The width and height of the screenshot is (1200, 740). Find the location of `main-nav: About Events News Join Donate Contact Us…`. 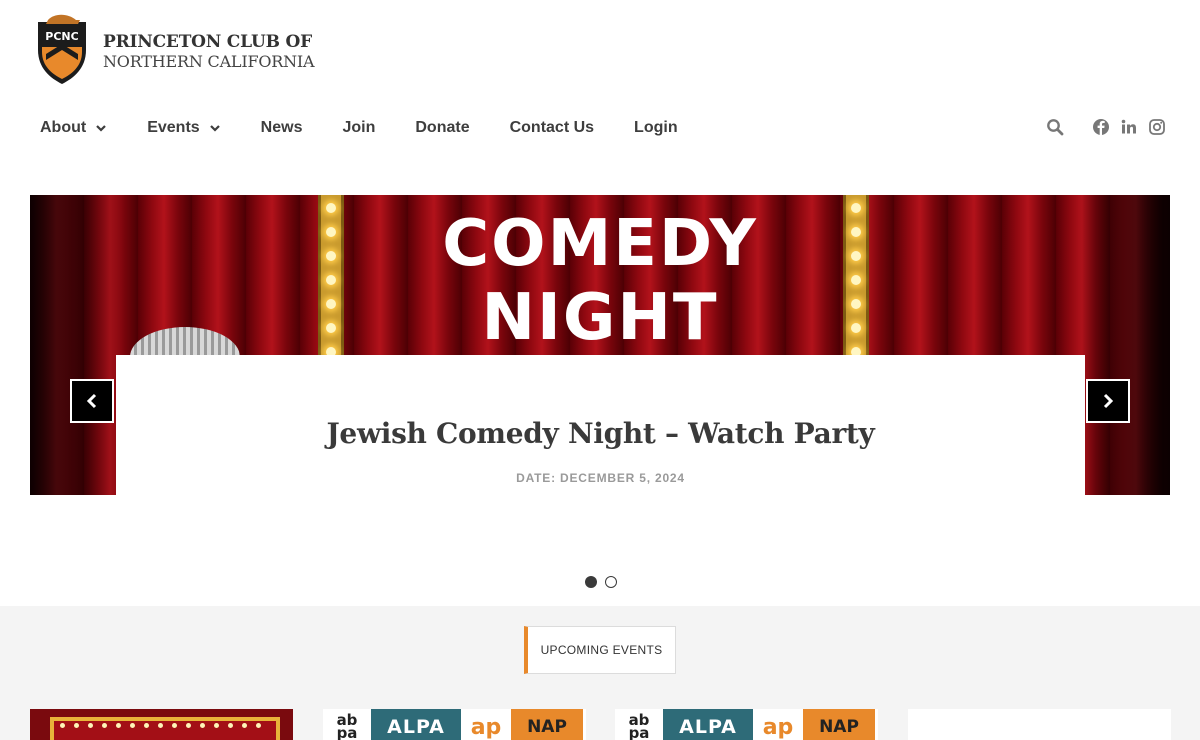

main-nav: About Events News Join Donate Contact Us… is located at coordinates (379, 128).